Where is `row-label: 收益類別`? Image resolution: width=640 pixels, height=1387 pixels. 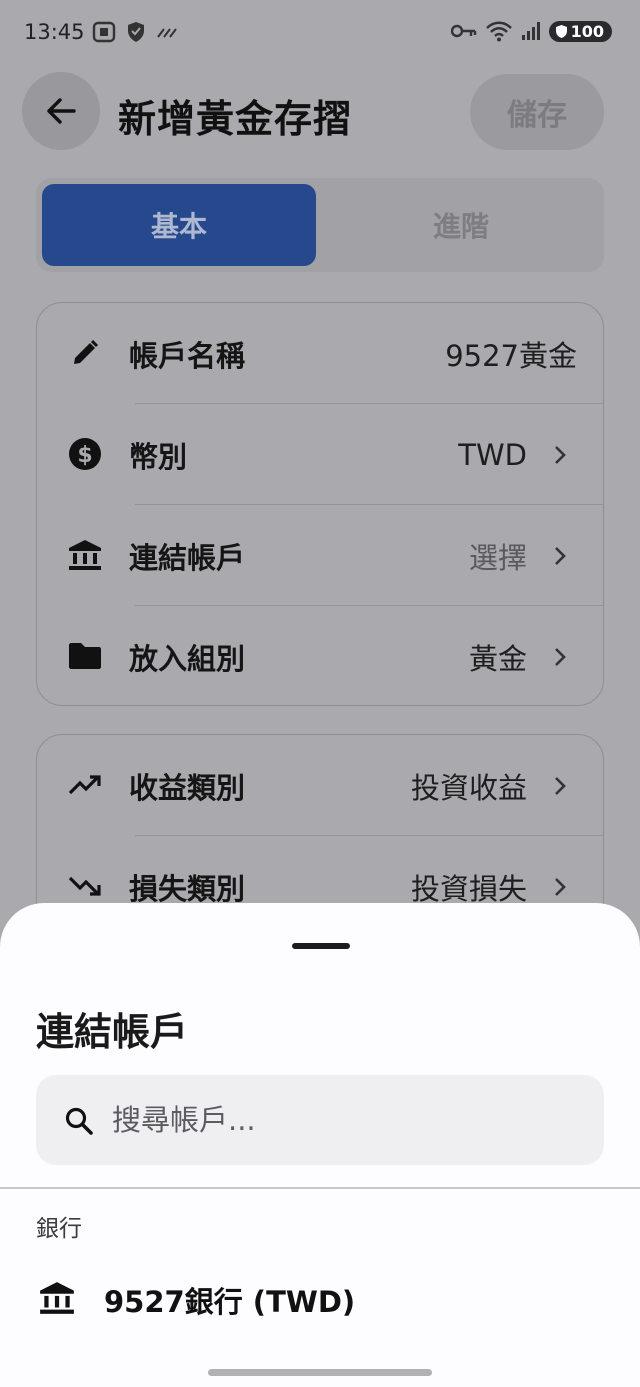 row-label: 收益類別 is located at coordinates (187, 787).